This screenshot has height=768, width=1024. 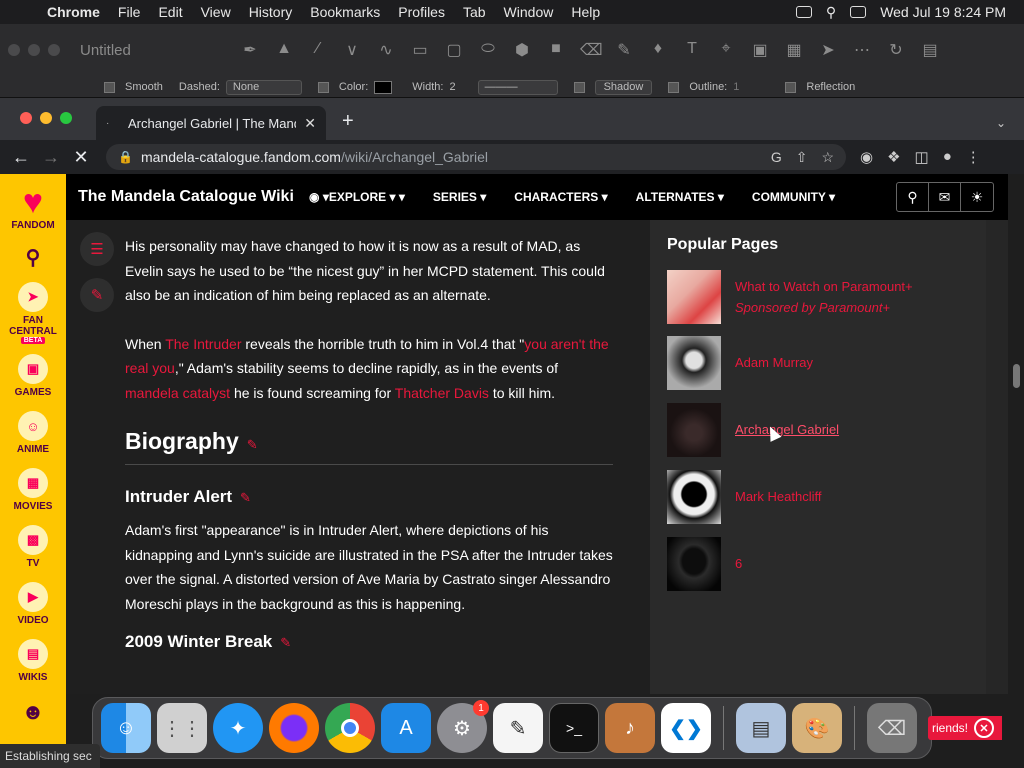 I want to click on rail-video: ▶ VIDEO, so click(x=33, y=604).